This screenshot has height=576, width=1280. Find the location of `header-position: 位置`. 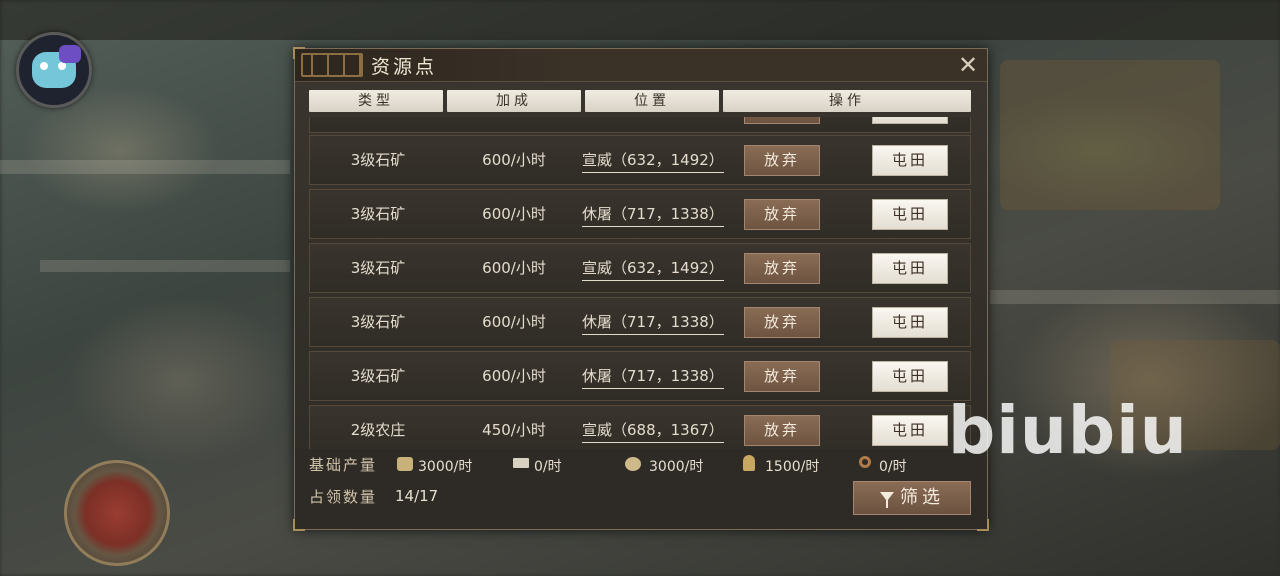

header-position: 位置 is located at coordinates (652, 101).